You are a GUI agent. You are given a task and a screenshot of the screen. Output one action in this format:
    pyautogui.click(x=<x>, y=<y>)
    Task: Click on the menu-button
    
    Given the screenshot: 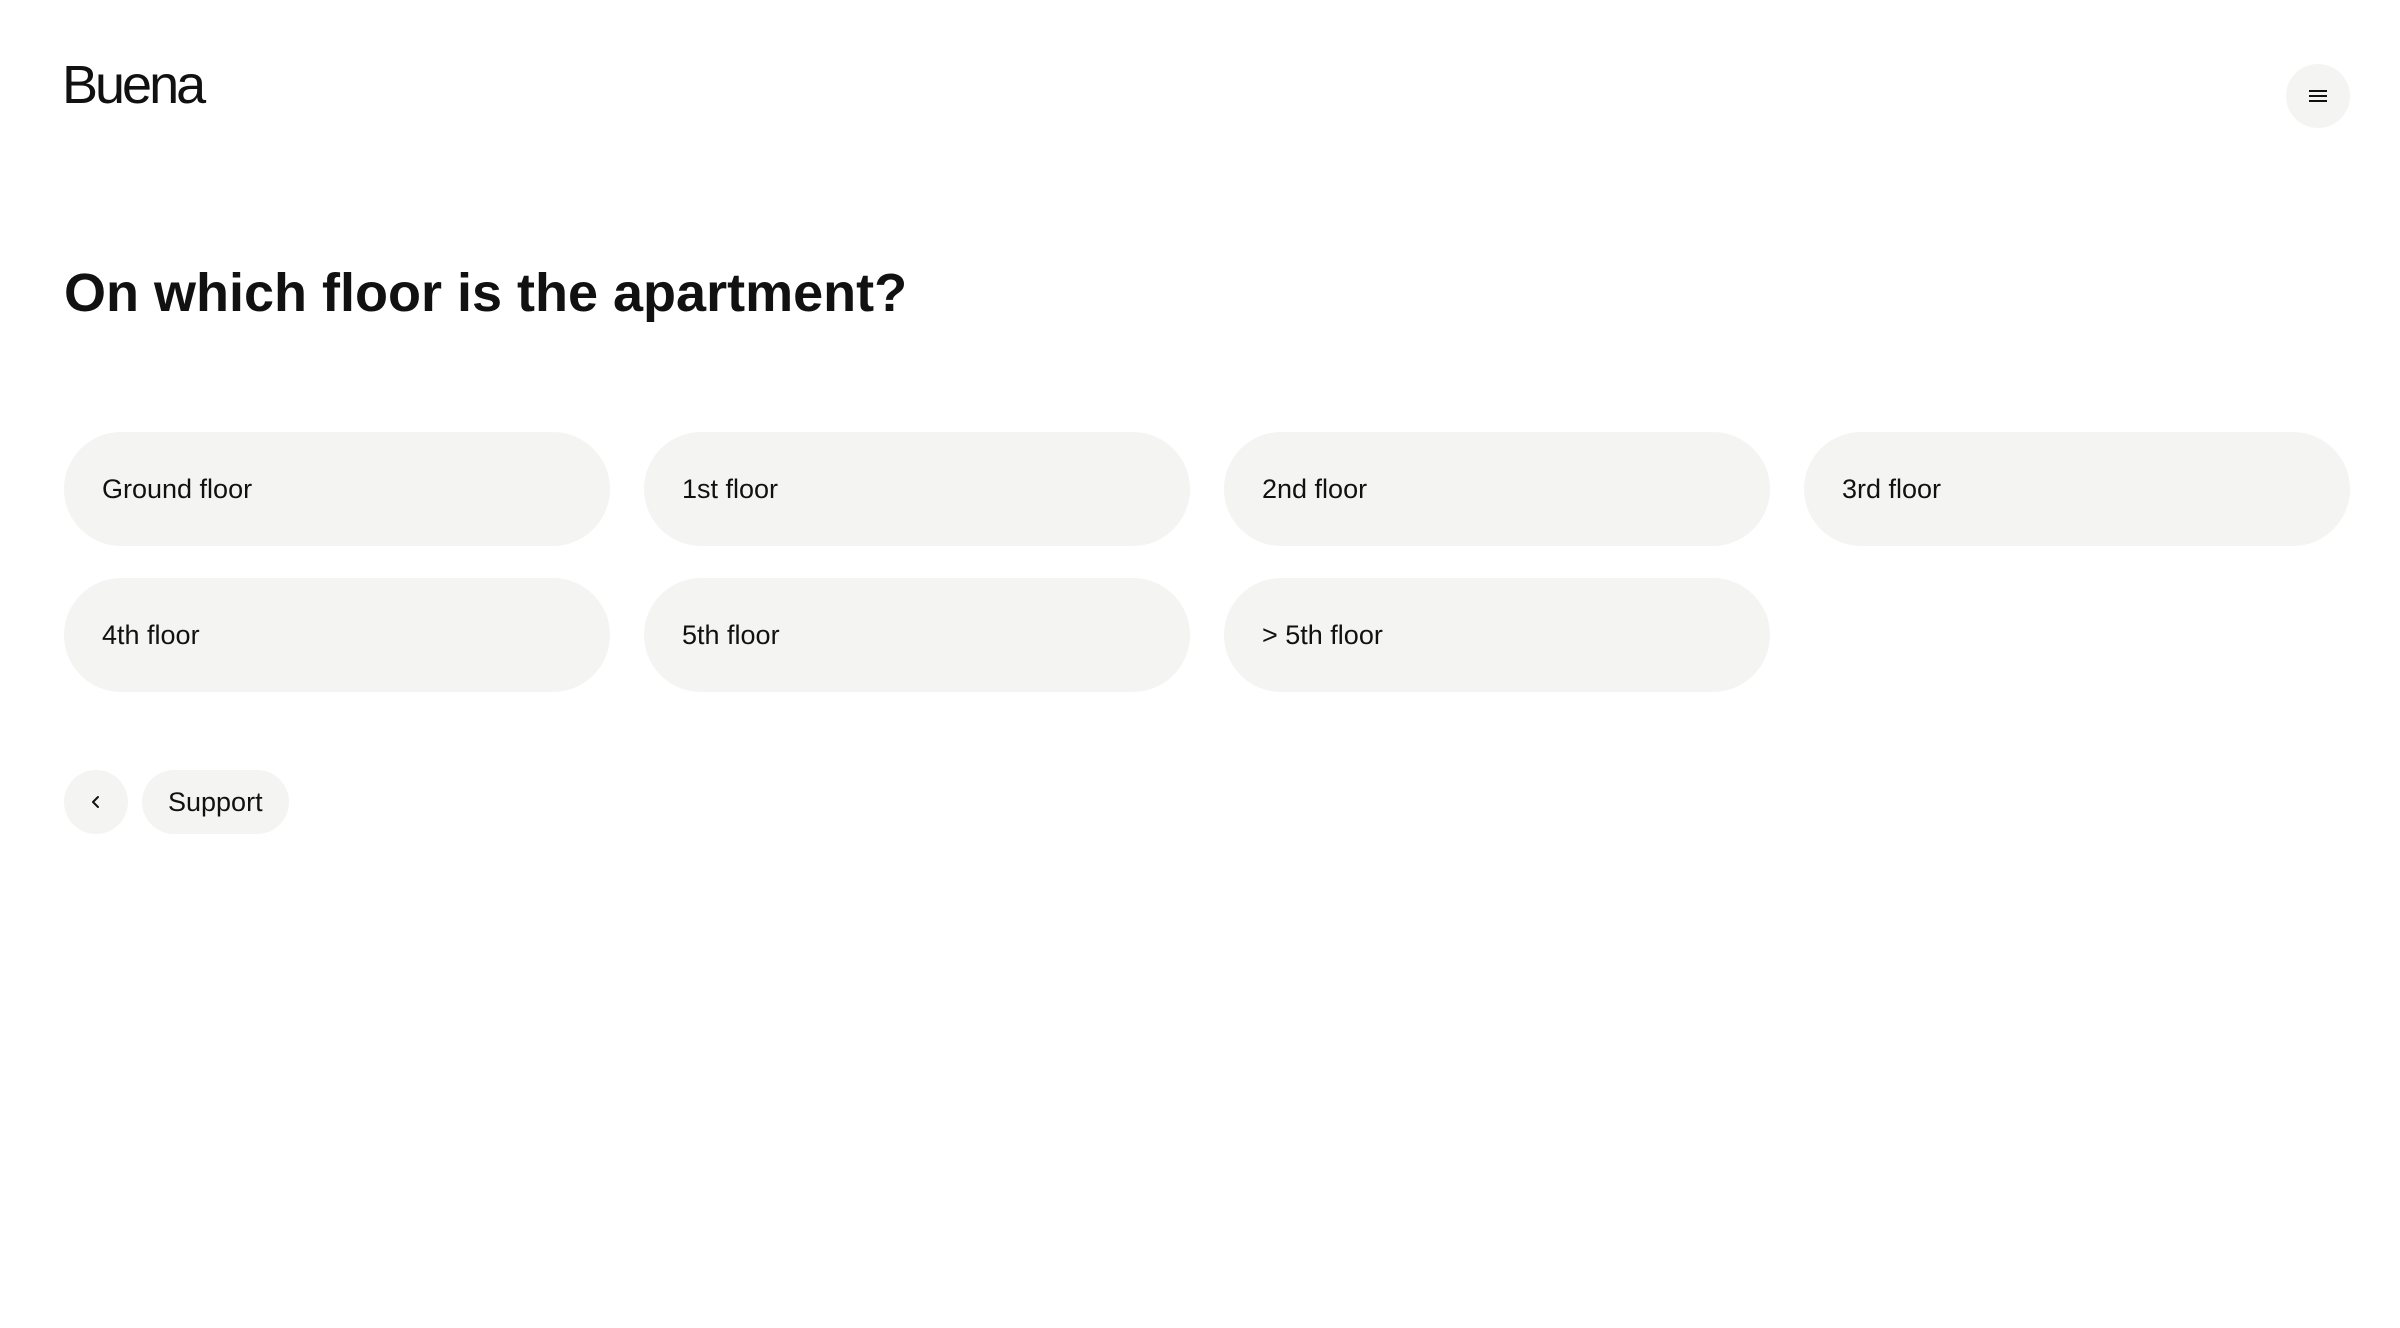 What is the action you would take?
    pyautogui.click(x=2318, y=96)
    